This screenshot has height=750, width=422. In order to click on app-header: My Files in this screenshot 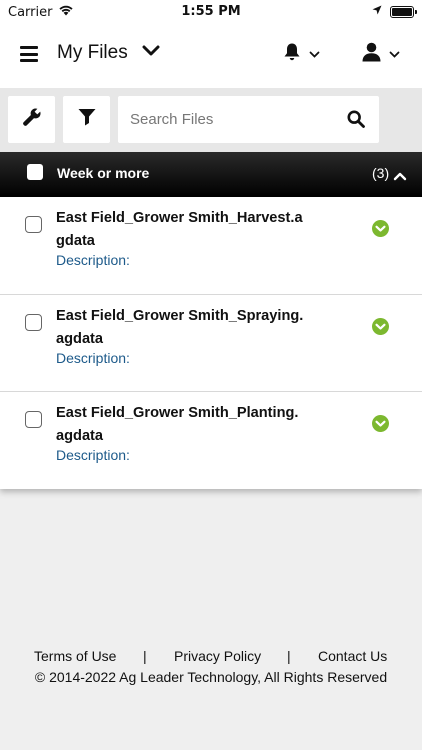, I will do `click(211, 56)`.